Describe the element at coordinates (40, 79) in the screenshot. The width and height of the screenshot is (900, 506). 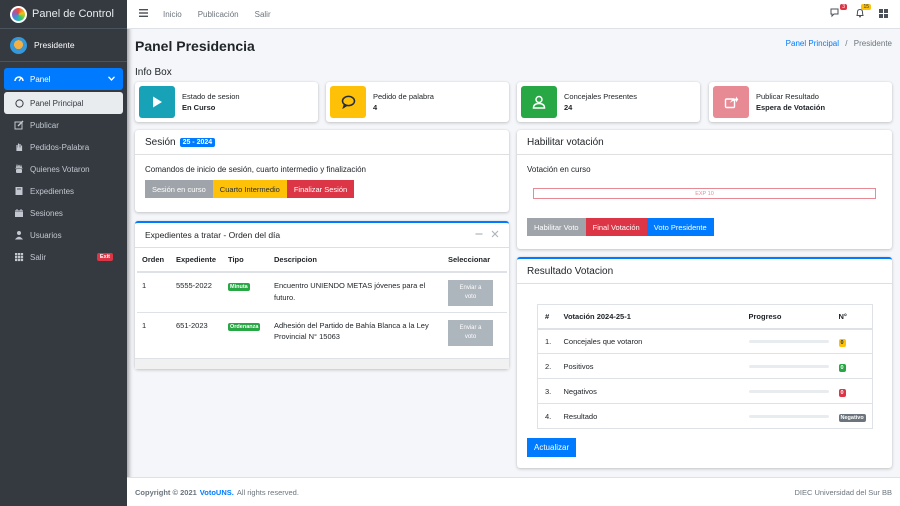
I see `sidebar-item-label: Panel` at that location.